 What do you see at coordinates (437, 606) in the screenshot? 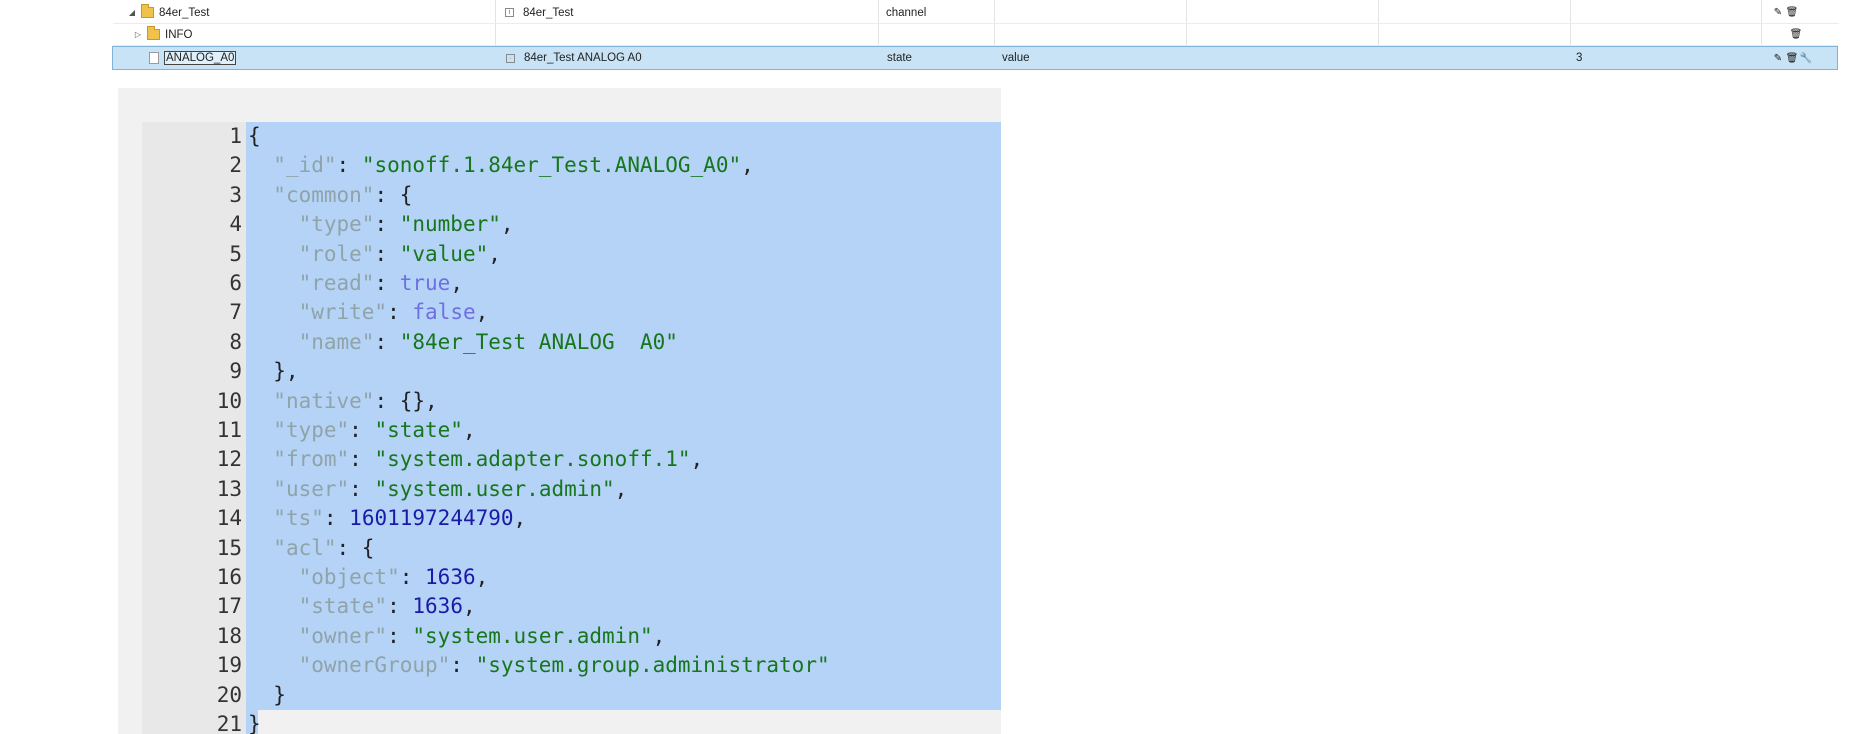
I see `code-token: 1636` at bounding box center [437, 606].